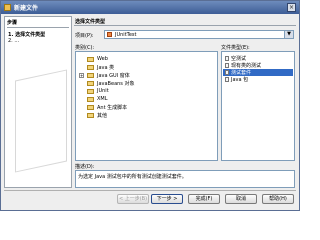 This screenshot has width=320, height=240. Describe the element at coordinates (102, 59) in the screenshot. I see `tree-item-label: Web` at that location.